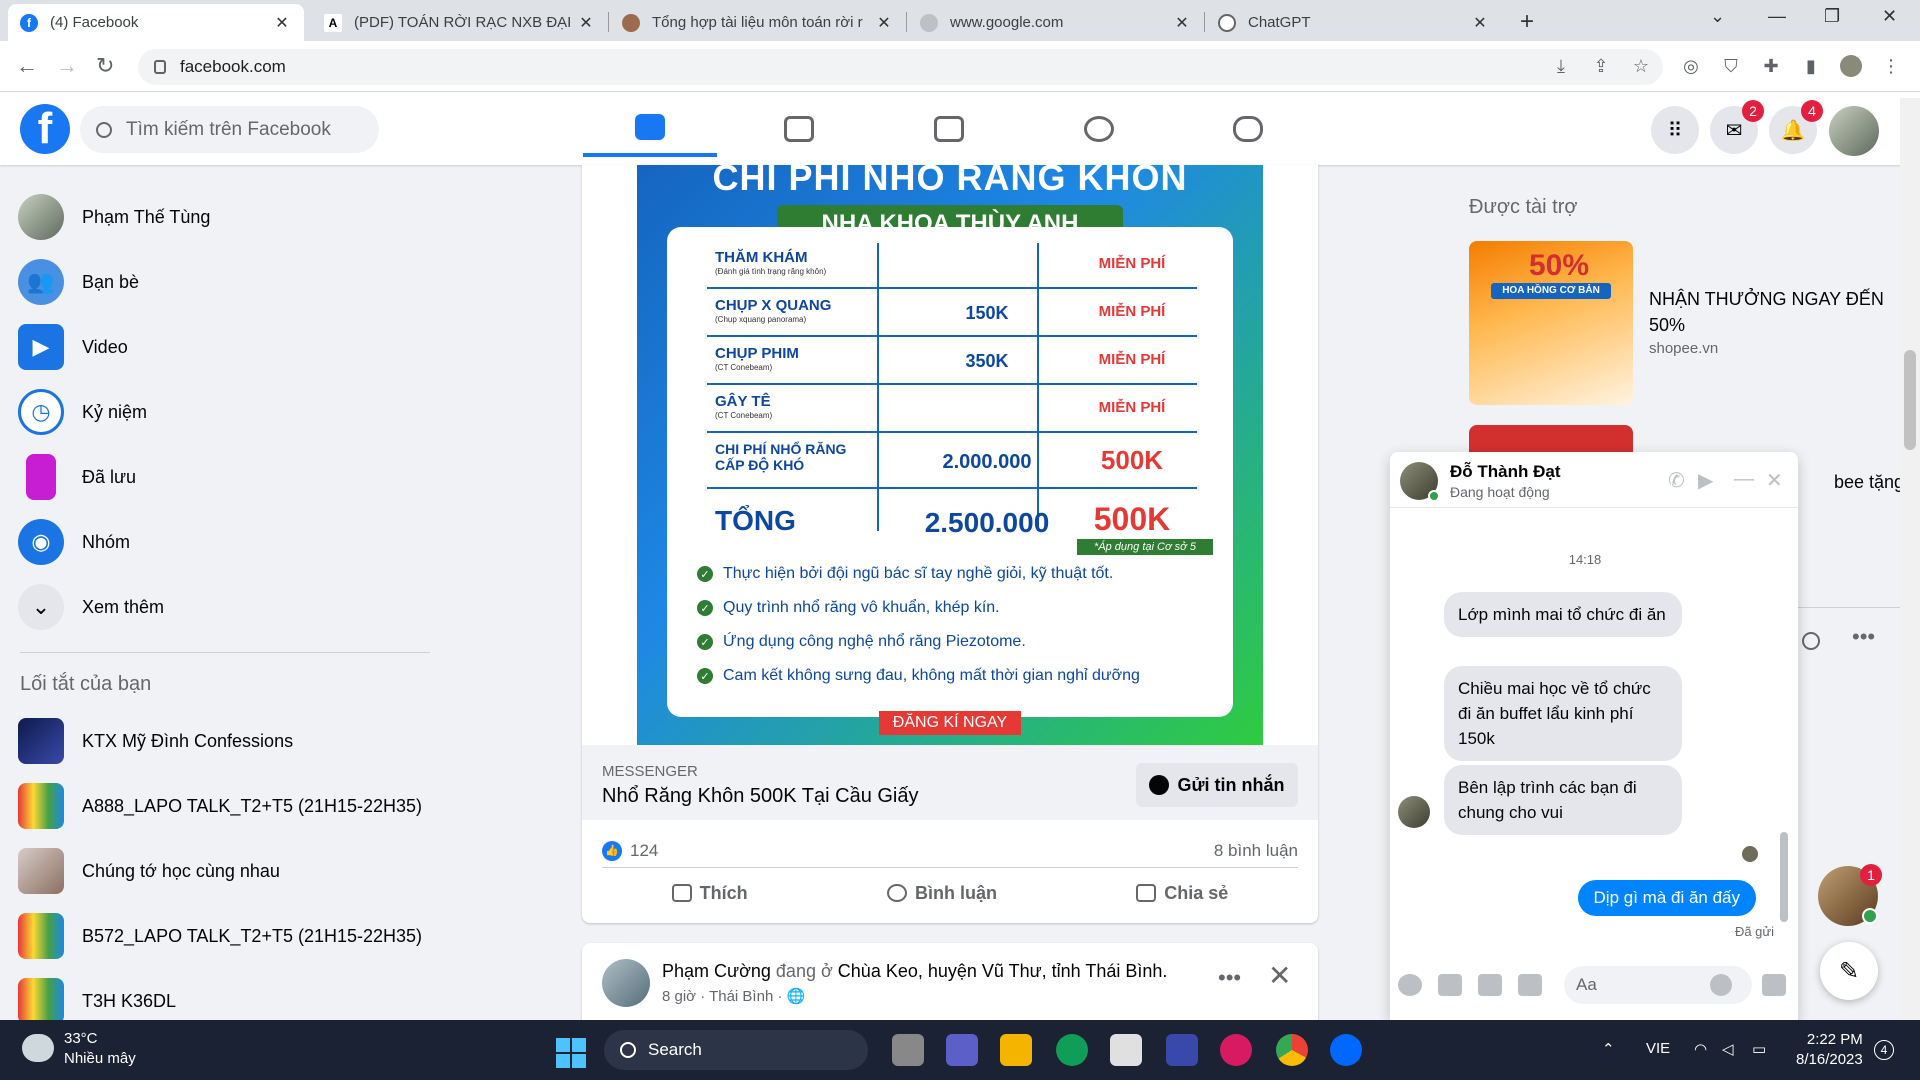  Describe the element at coordinates (1829, 1050) in the screenshot. I see `taskbar-clock: 2:22 PM 8/16/2023` at that location.